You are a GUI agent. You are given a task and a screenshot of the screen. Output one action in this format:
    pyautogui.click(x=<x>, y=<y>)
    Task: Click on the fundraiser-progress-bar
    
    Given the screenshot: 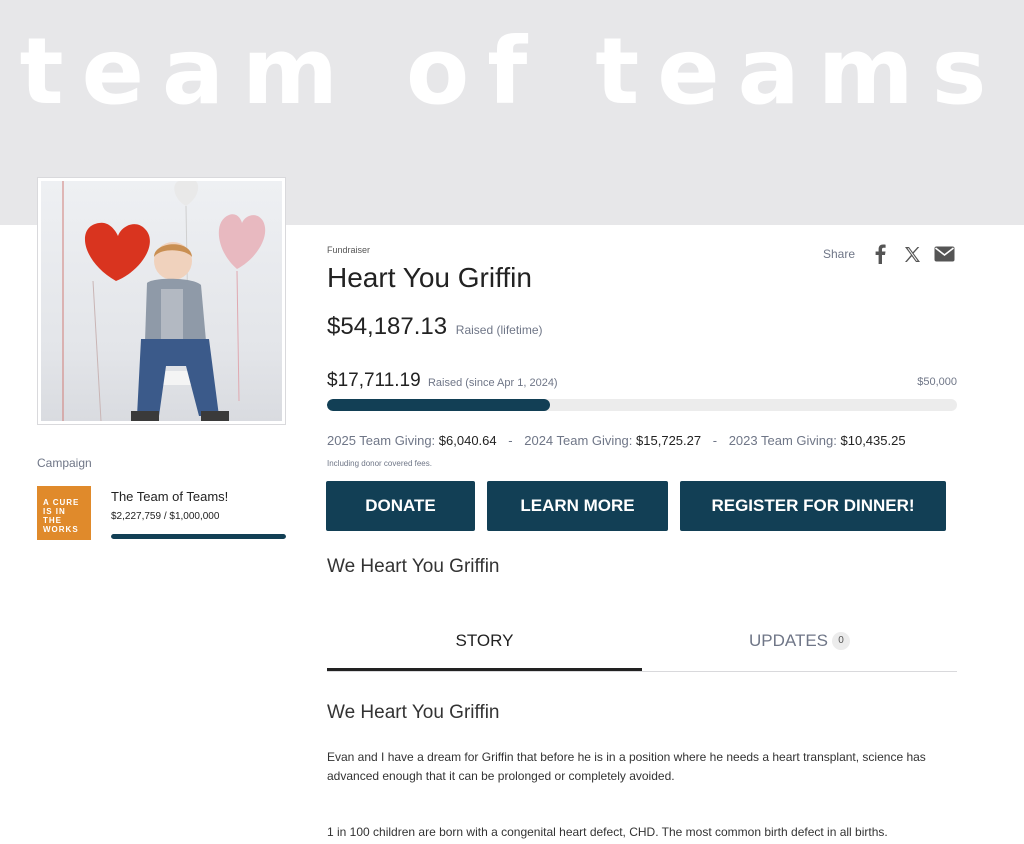 What is the action you would take?
    pyautogui.click(x=642, y=405)
    